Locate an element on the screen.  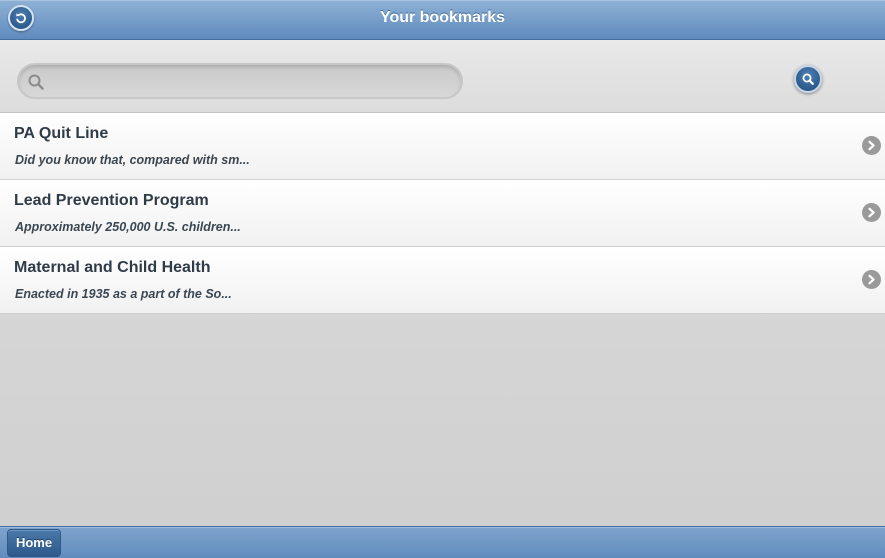
search-field is located at coordinates (240, 81).